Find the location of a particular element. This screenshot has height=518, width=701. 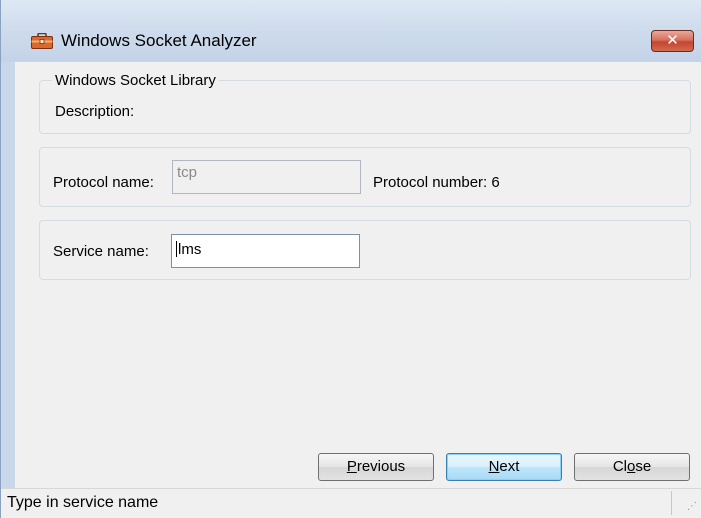

close-icon: ✕ is located at coordinates (672, 40).